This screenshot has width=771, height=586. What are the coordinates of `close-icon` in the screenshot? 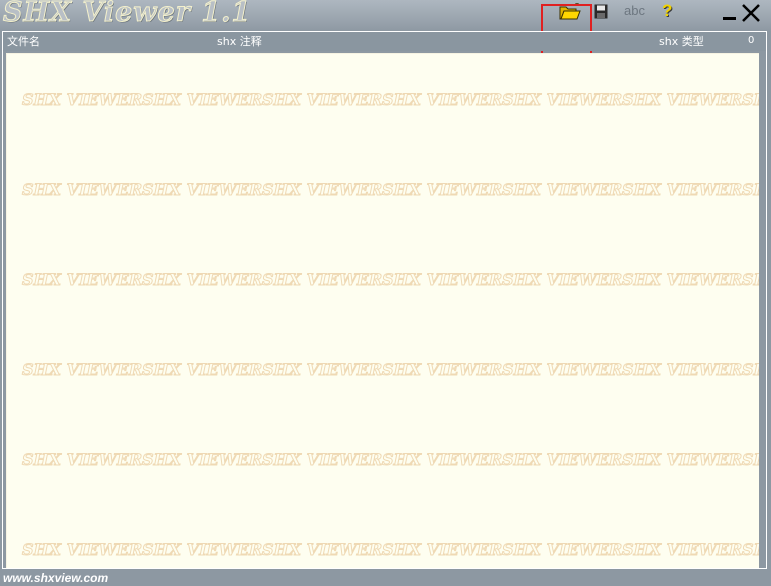 It's located at (751, 13).